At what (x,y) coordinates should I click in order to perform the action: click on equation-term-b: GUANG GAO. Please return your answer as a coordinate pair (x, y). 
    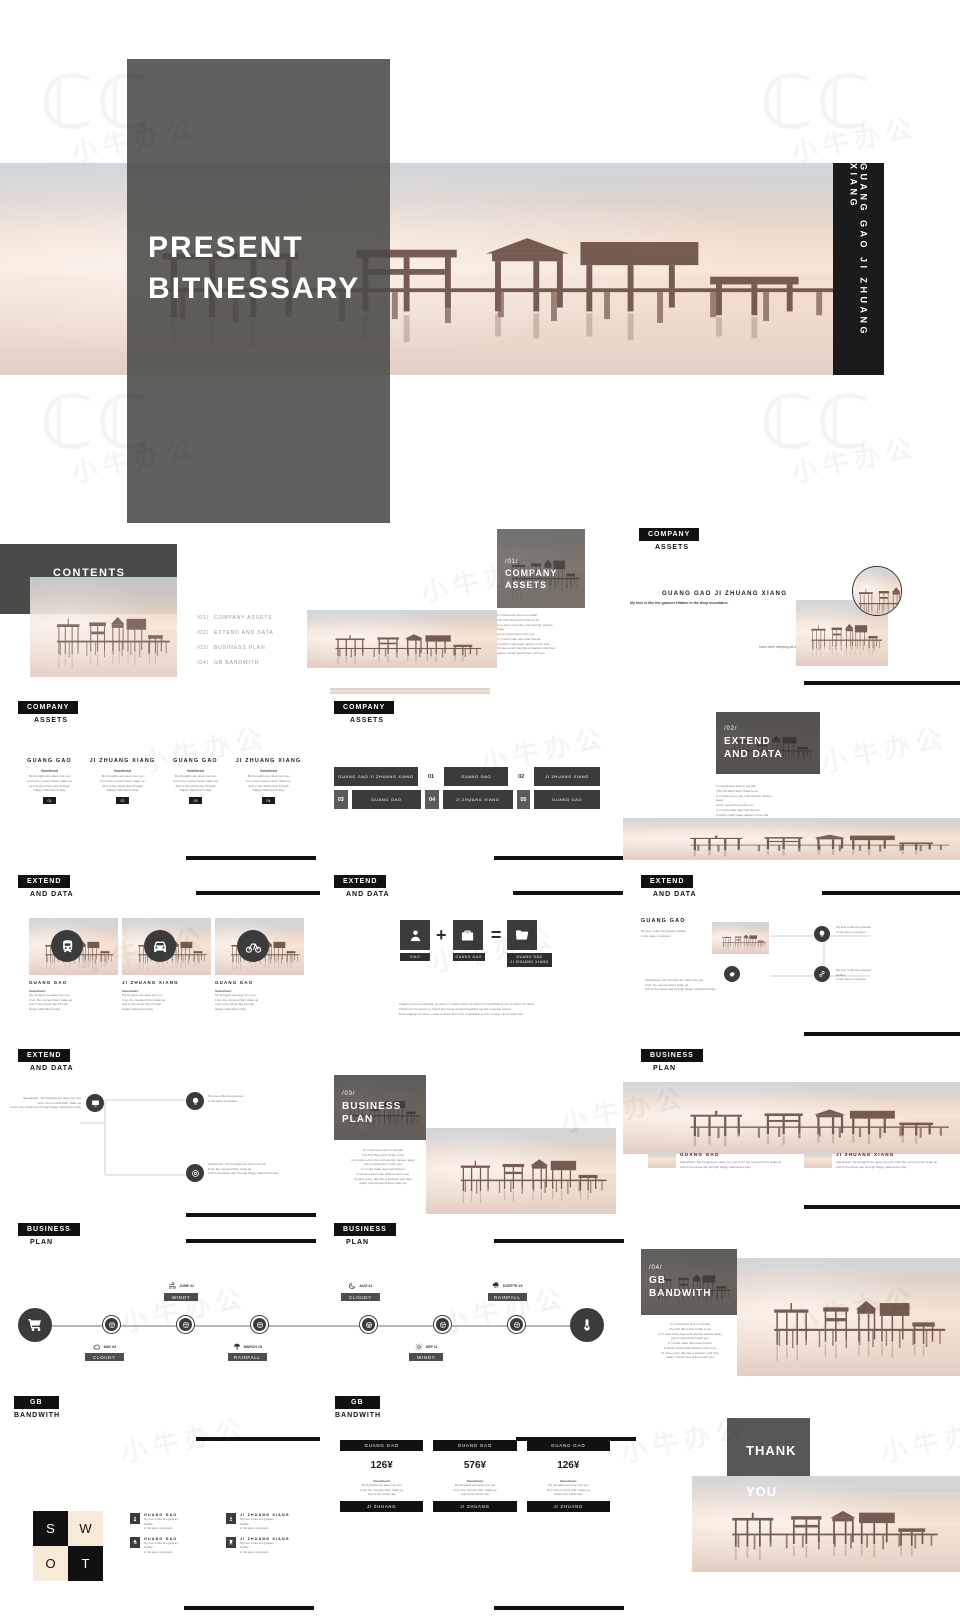
    Looking at the image, I should click on (468, 940).